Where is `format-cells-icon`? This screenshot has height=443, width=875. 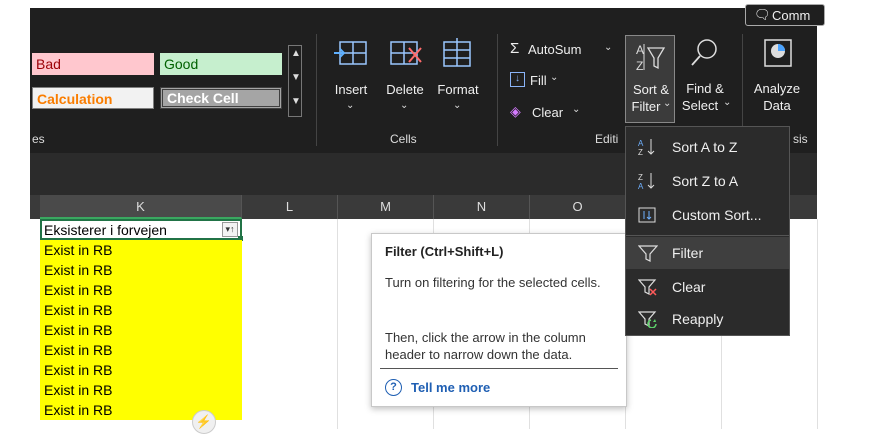
format-cells-icon is located at coordinates (457, 52).